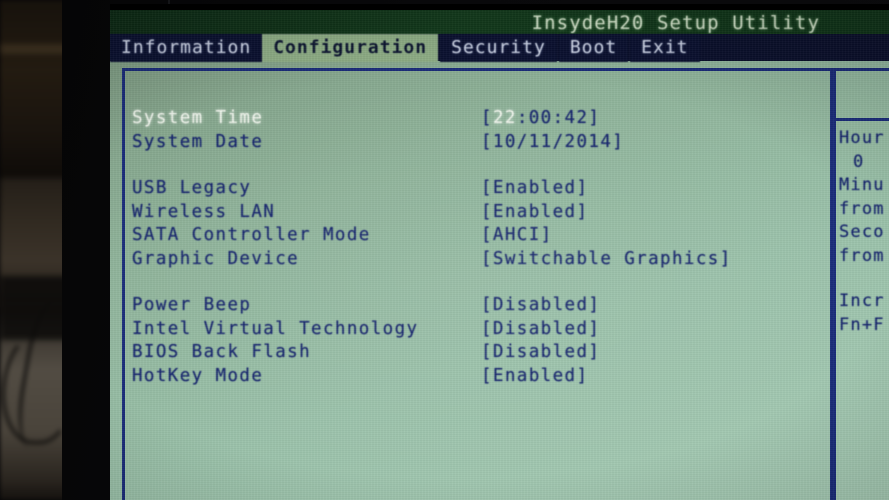 This screenshot has height=500, width=889. I want to click on settings-row: System Date [10/11/2014], so click(482, 144).